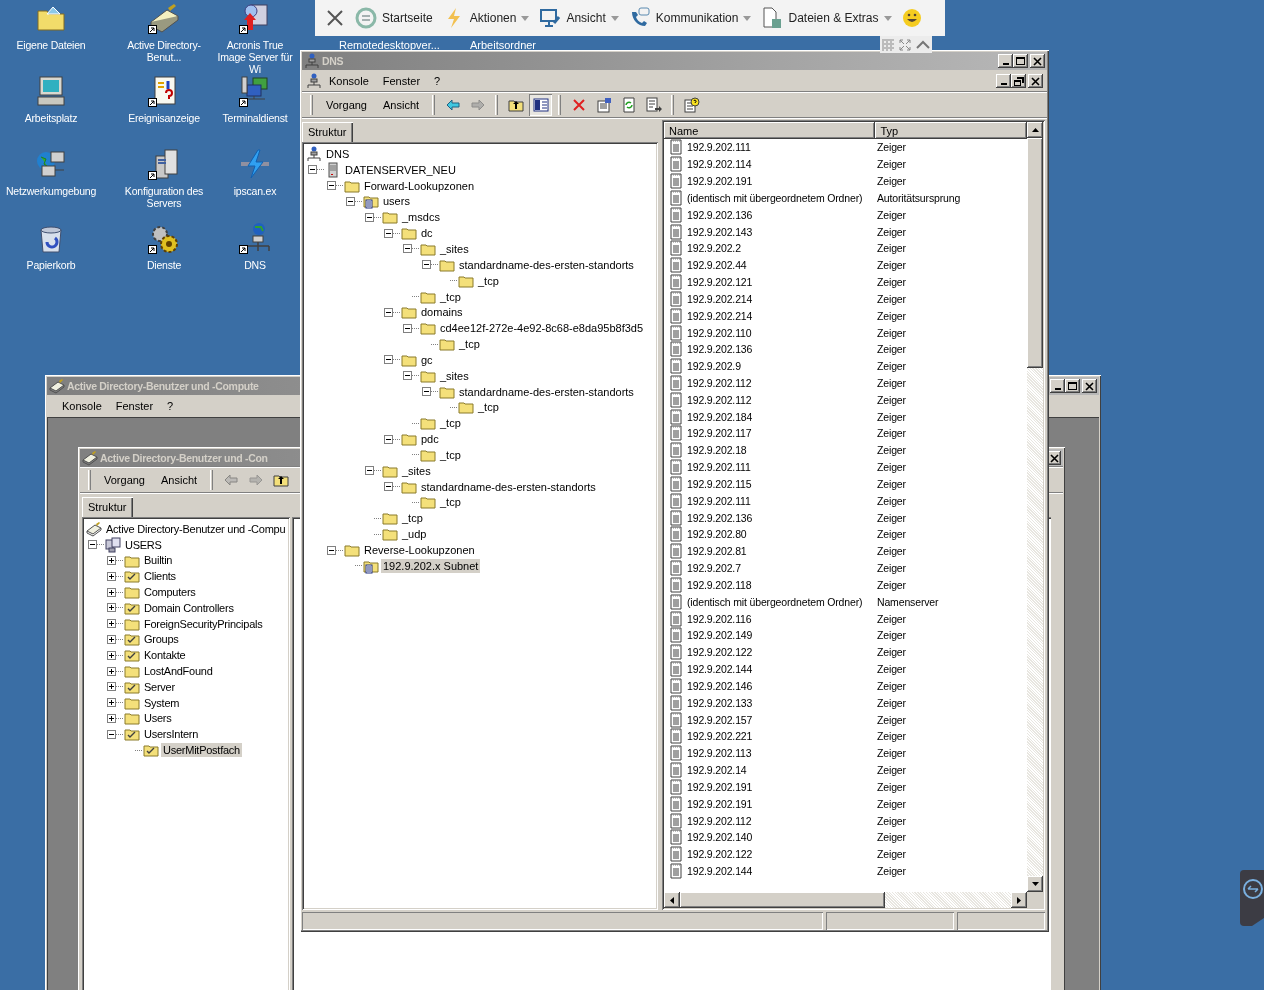 This screenshot has height=990, width=1264. Describe the element at coordinates (327, 132) in the screenshot. I see `tab: Struktur` at that location.